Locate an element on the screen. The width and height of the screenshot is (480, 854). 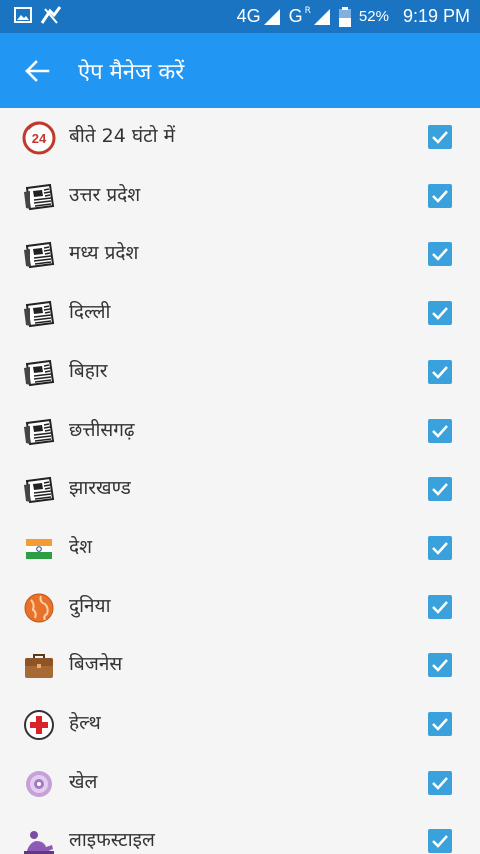
24-hours-icon: 24 is located at coordinates (39, 138).